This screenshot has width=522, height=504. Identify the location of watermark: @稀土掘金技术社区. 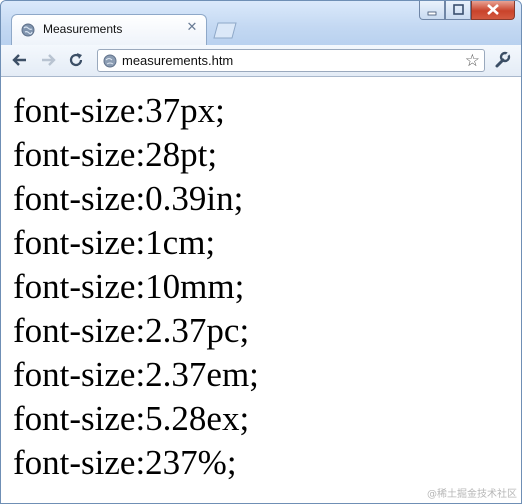
(472, 494).